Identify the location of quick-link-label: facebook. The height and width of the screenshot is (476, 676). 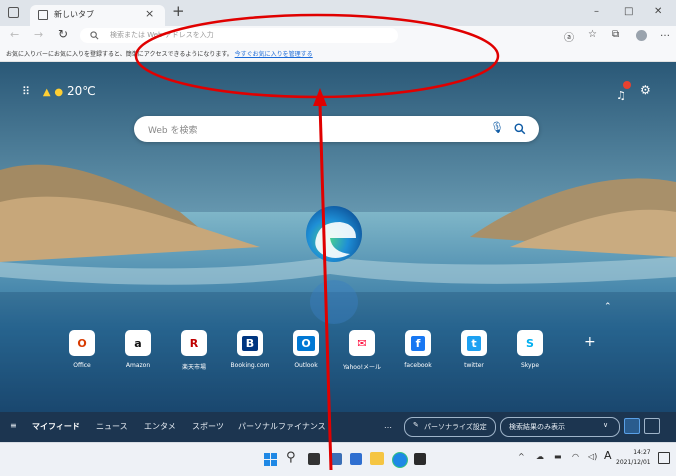
(418, 365).